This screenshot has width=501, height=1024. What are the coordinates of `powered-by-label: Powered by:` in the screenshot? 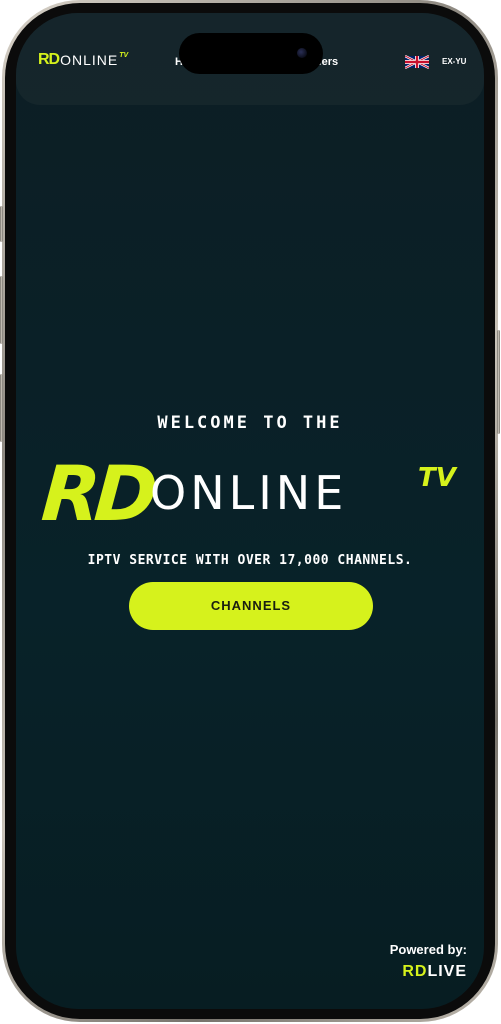 It's located at (428, 949).